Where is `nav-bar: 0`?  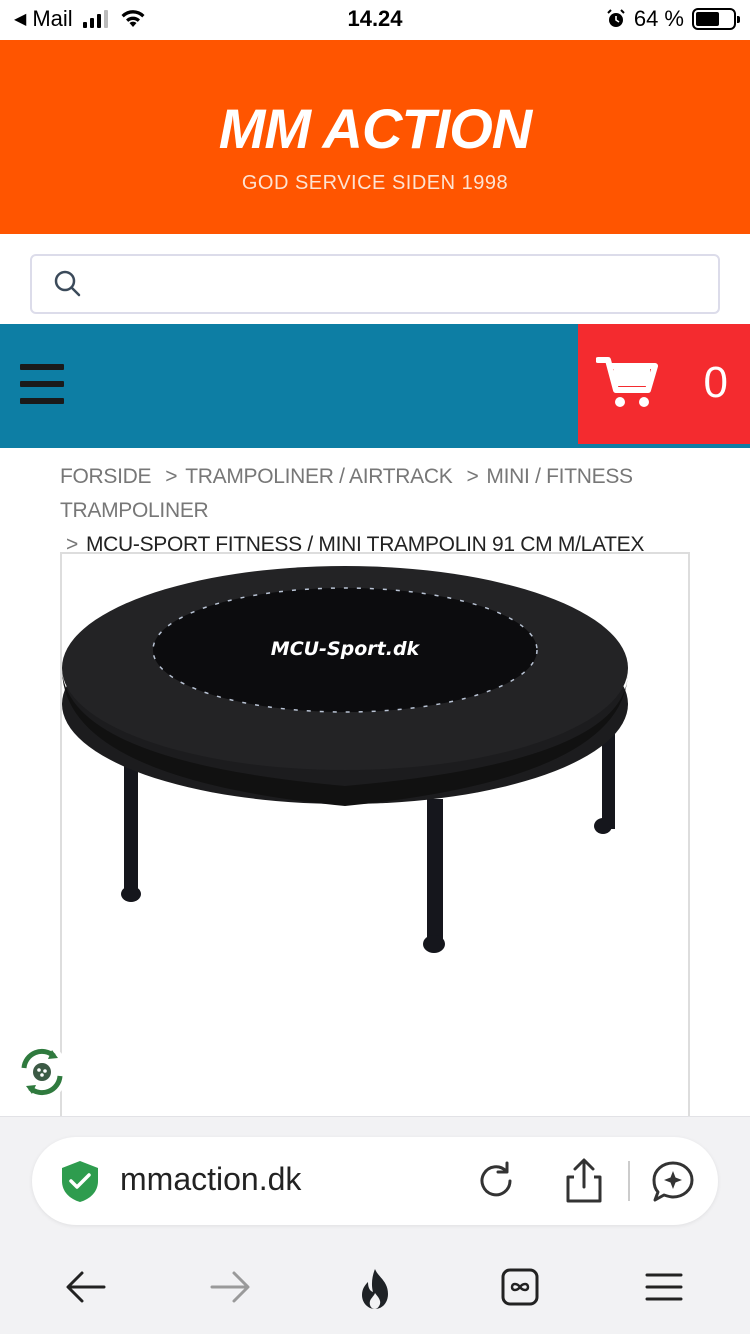
nav-bar: 0 is located at coordinates (375, 386).